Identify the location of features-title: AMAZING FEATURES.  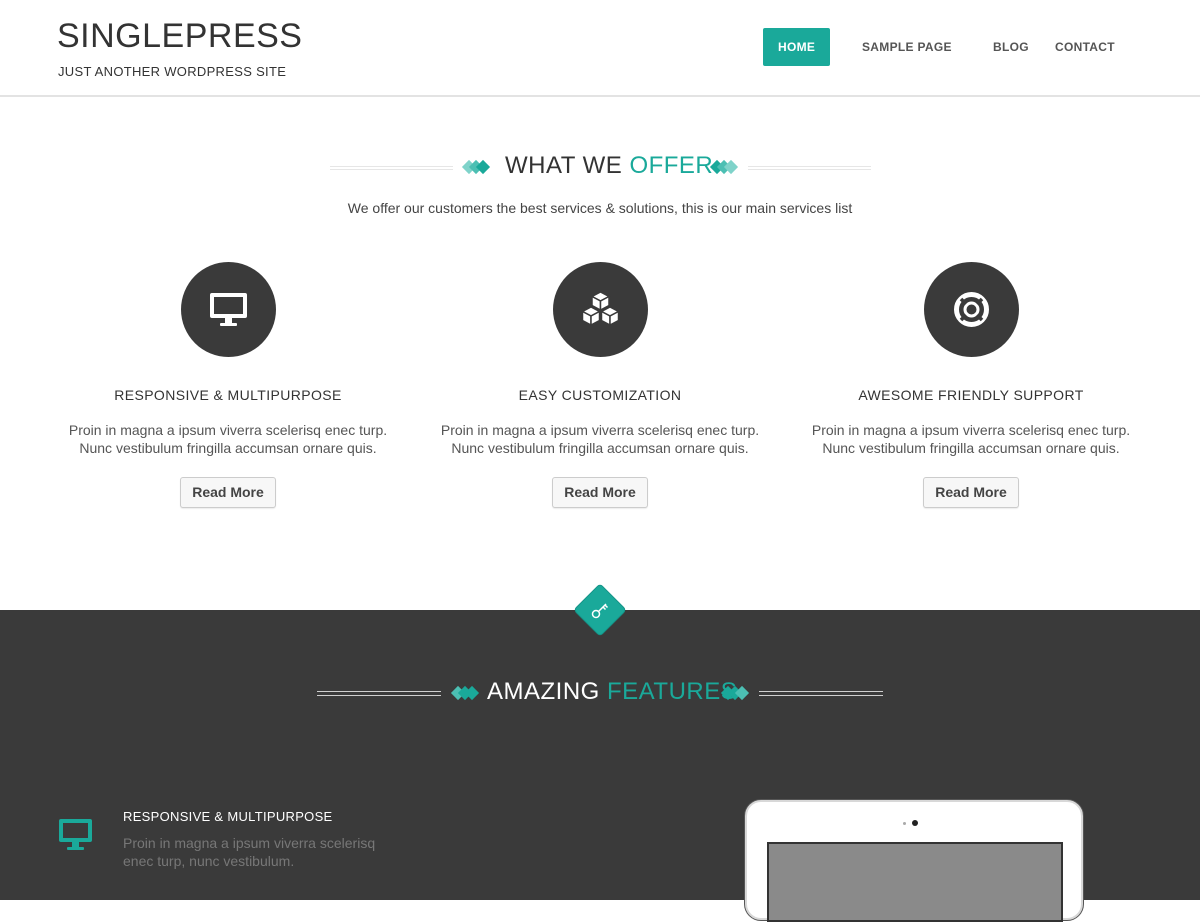
(612, 692).